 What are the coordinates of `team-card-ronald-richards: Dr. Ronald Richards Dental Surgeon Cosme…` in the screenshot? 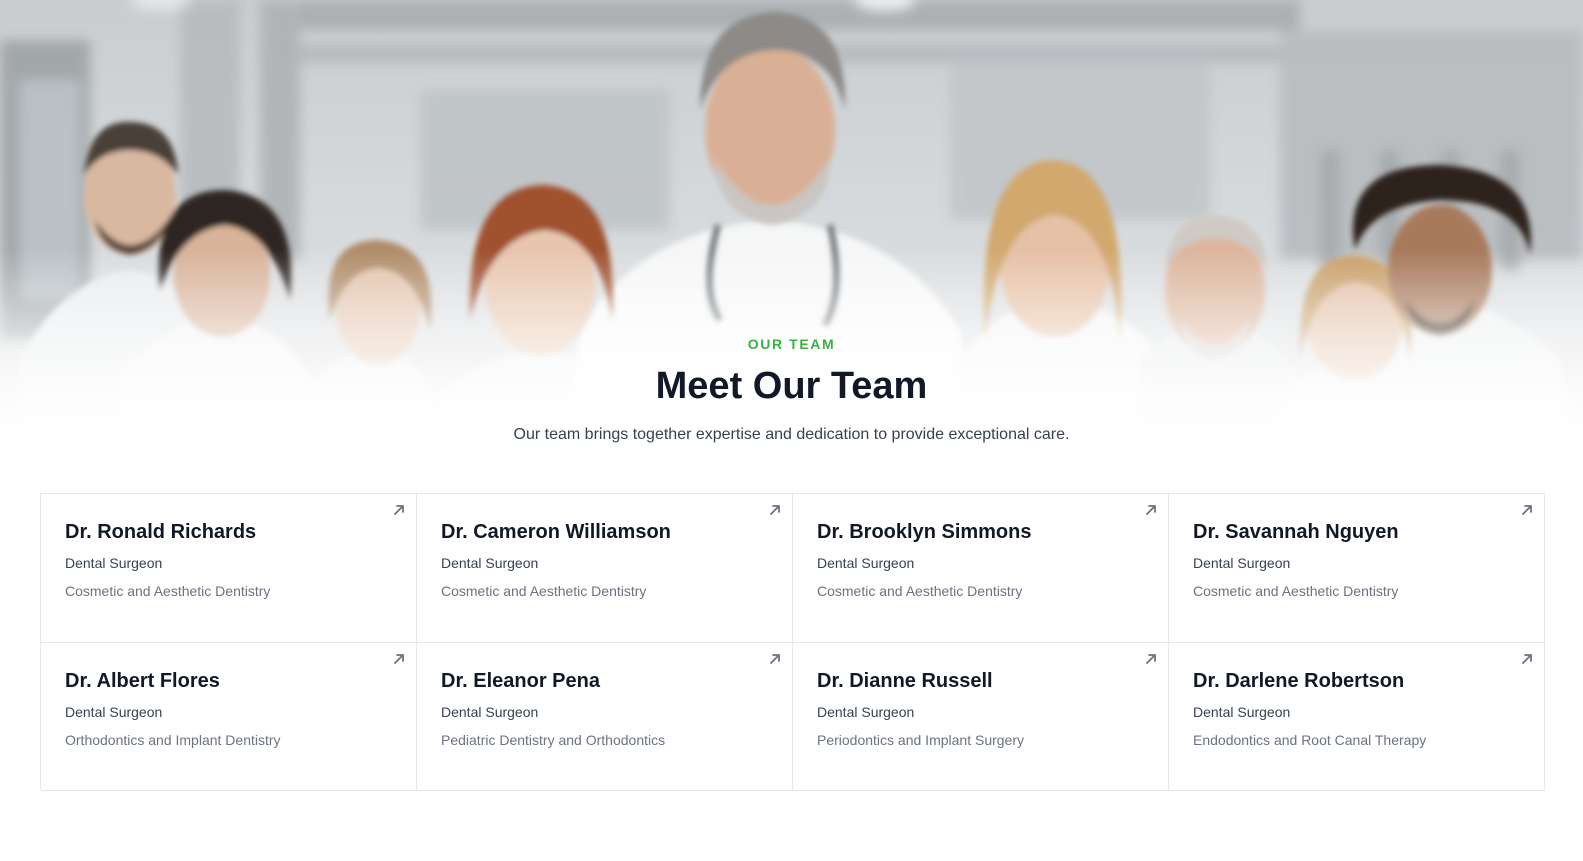 It's located at (229, 568).